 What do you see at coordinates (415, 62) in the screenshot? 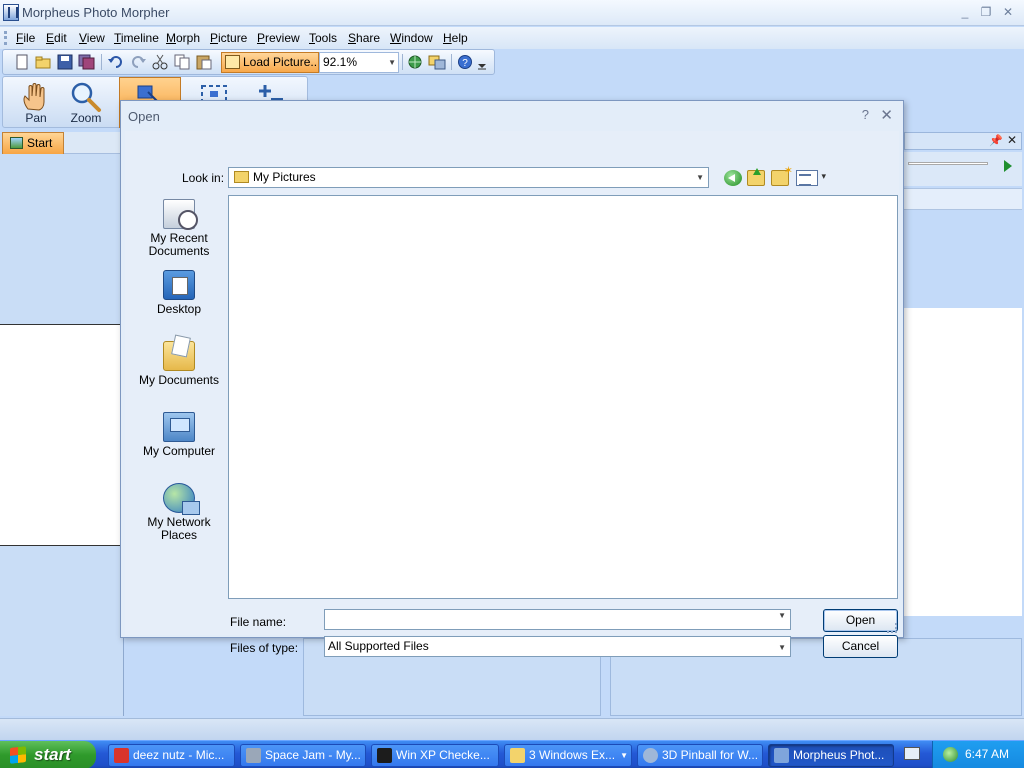
I see `web-icon` at bounding box center [415, 62].